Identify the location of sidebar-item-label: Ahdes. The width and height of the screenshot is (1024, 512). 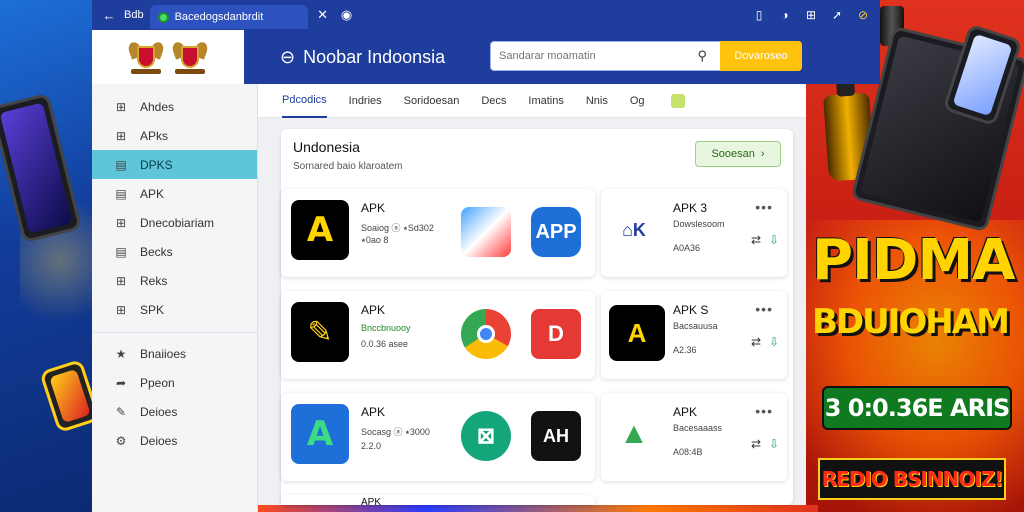
(157, 106).